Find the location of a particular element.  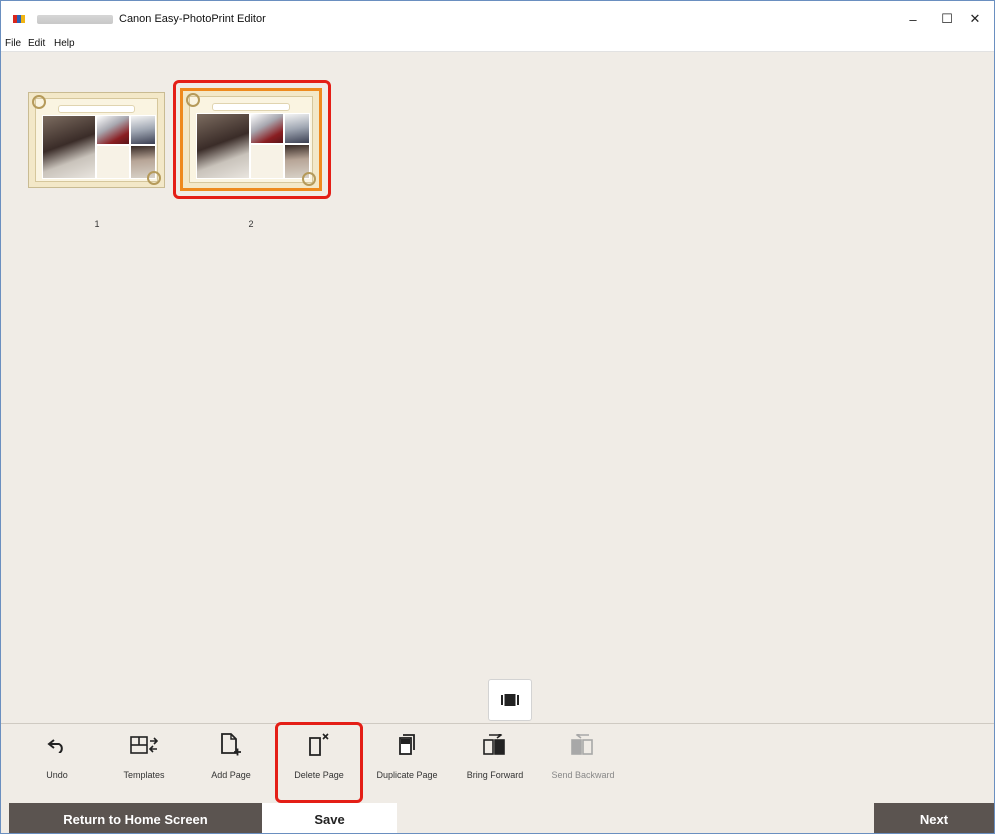

add-page-icon is located at coordinates (231, 744).